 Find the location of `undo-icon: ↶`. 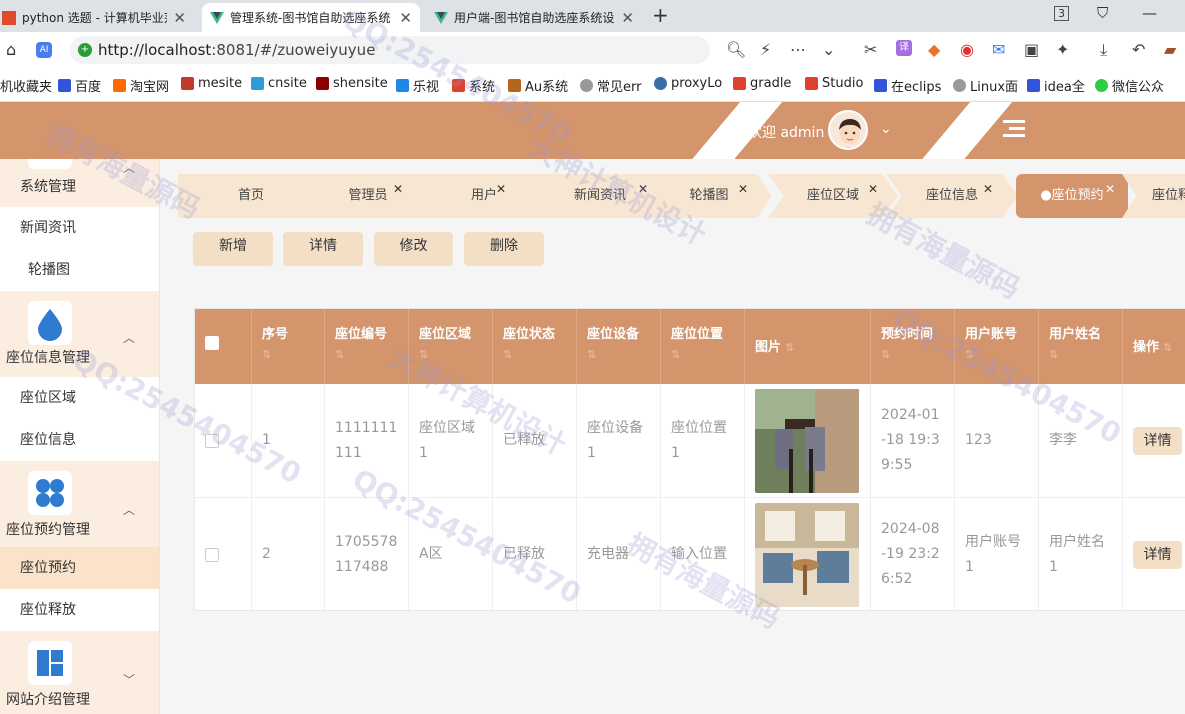

undo-icon: ↶ is located at coordinates (1138, 49).